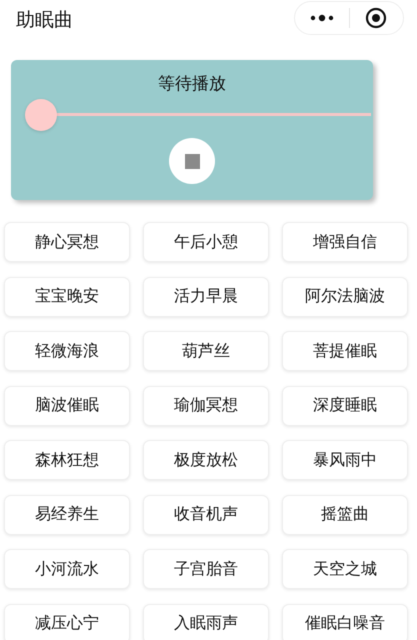 This screenshot has width=417, height=640. What do you see at coordinates (206, 296) in the screenshot?
I see `track-button: 活力早晨` at bounding box center [206, 296].